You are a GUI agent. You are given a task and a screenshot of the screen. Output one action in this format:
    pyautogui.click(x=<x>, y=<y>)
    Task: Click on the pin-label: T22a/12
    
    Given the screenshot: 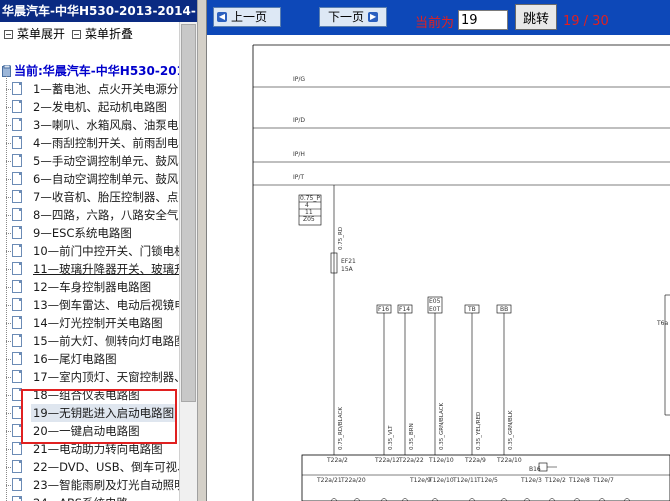 What is the action you would take?
    pyautogui.click(x=387, y=460)
    